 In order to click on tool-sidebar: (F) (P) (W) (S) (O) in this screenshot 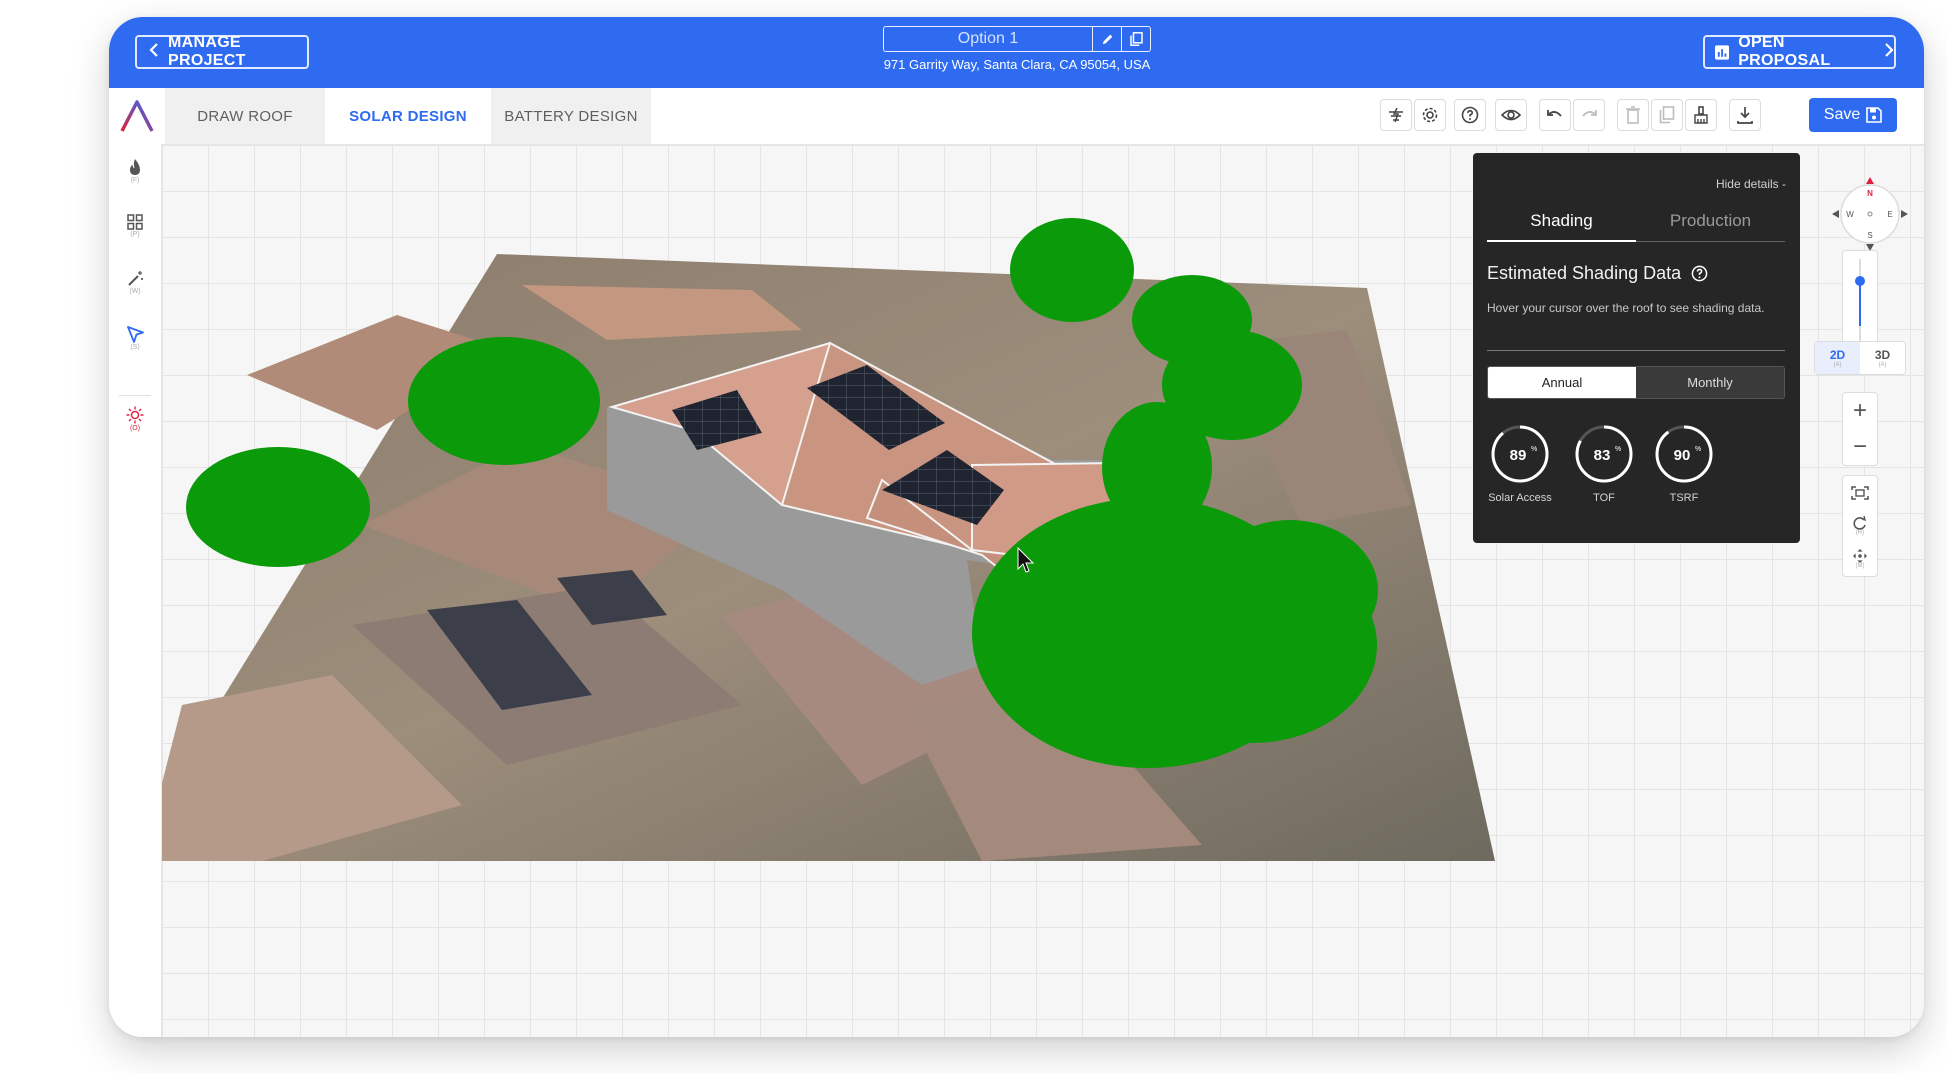, I will do `click(135, 590)`.